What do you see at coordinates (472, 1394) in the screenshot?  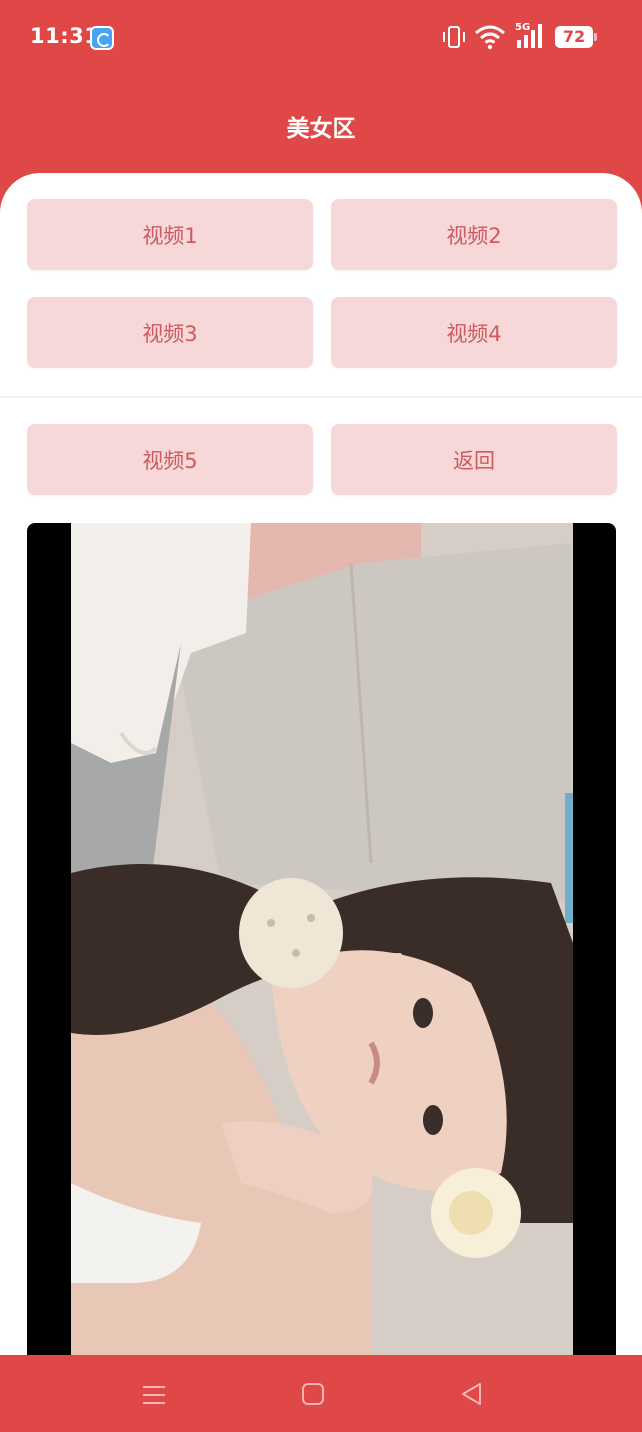 I see `back-icon` at bounding box center [472, 1394].